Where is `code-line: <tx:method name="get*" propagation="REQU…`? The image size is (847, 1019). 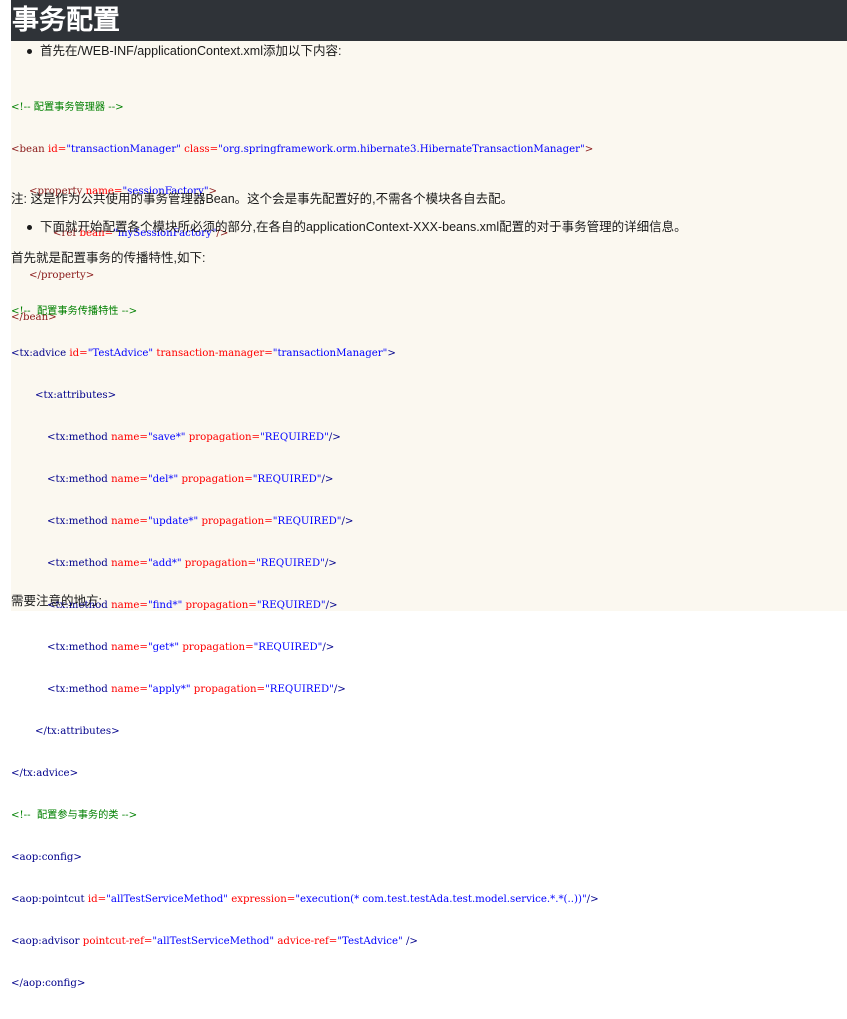
code-line: <tx:method name="get*" propagation="REQU… is located at coordinates (191, 647).